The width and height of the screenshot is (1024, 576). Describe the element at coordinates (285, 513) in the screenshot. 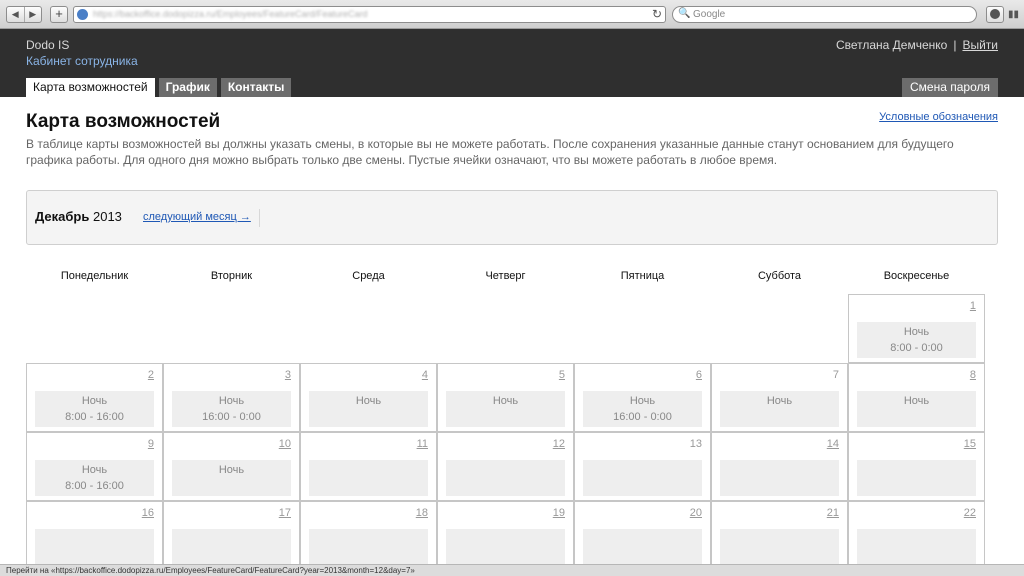

I see `day-number-link: 17` at that location.